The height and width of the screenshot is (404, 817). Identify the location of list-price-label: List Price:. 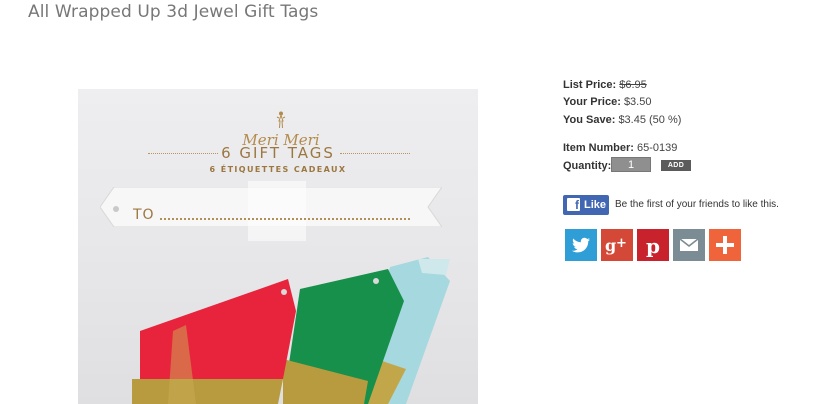
(590, 85).